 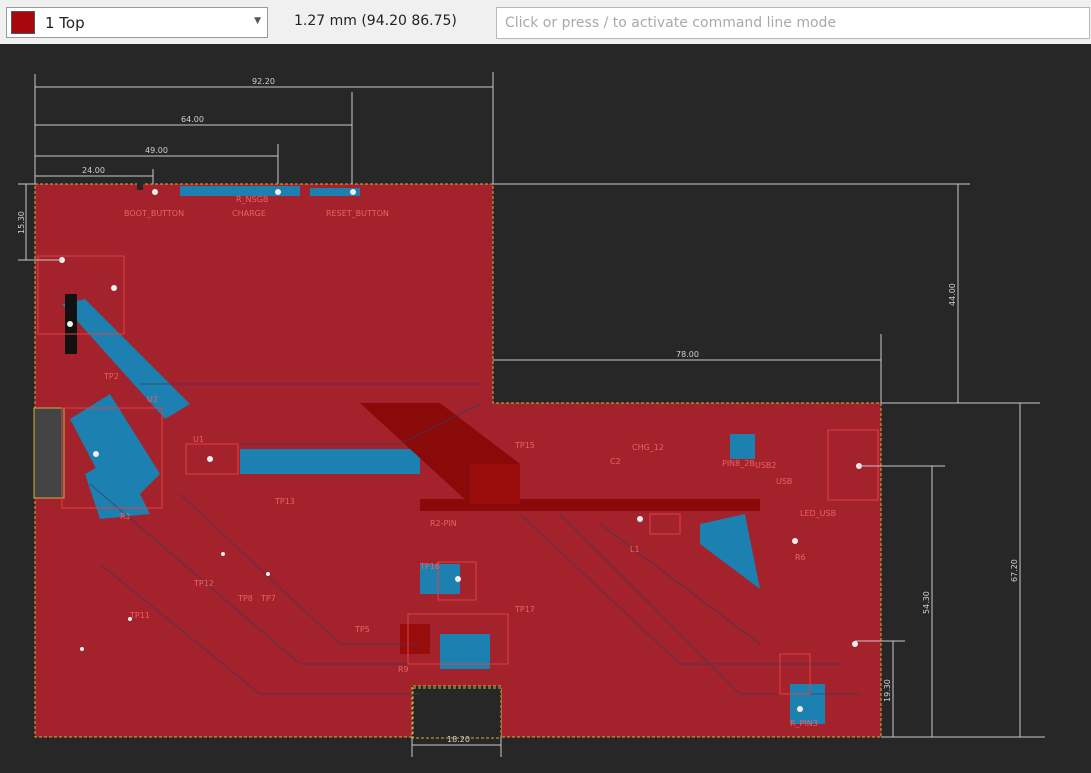 I want to click on label-r-nsgb: R_NSGB, so click(x=252, y=199).